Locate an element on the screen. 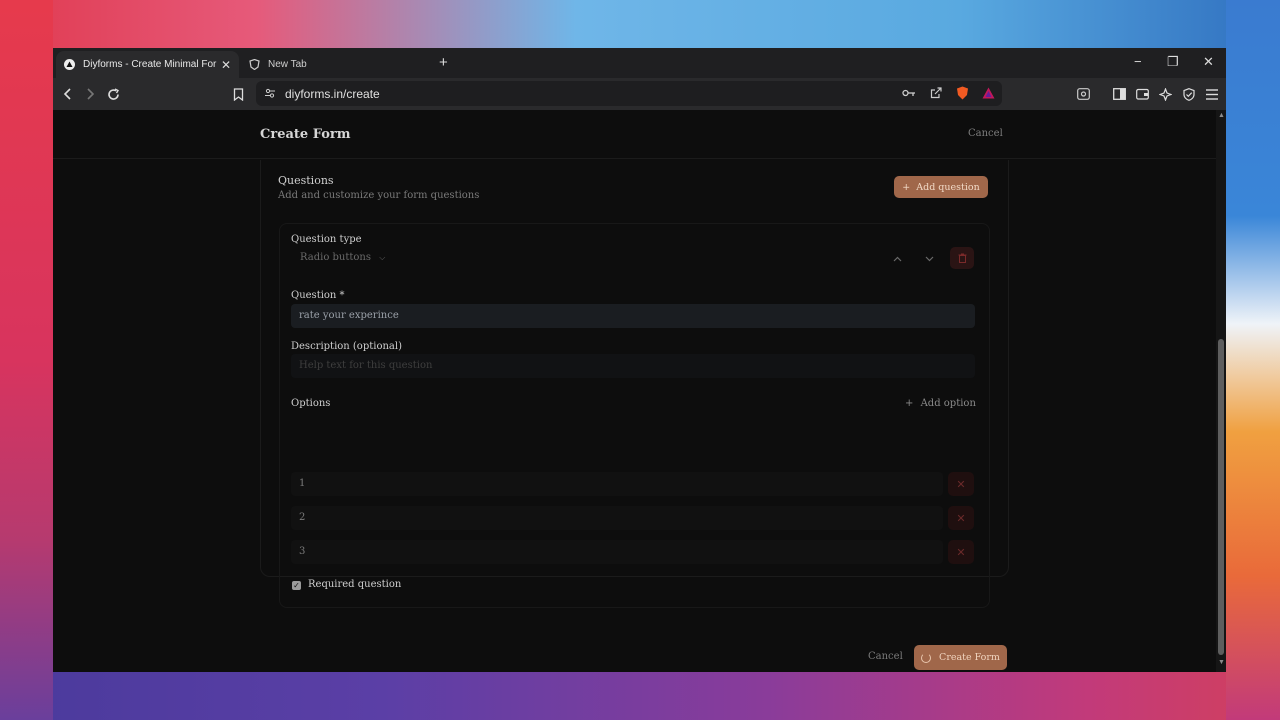  page-title: Create Form is located at coordinates (305, 134).